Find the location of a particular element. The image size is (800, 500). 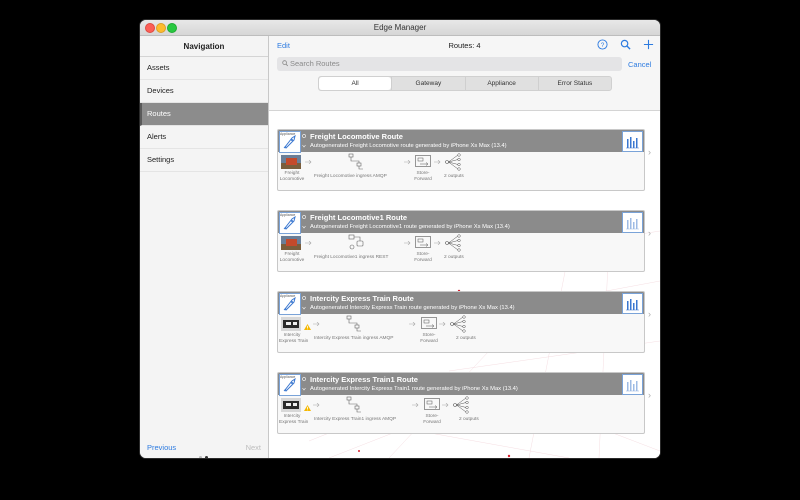

title-bar: Edge Manager is located at coordinates (400, 28).